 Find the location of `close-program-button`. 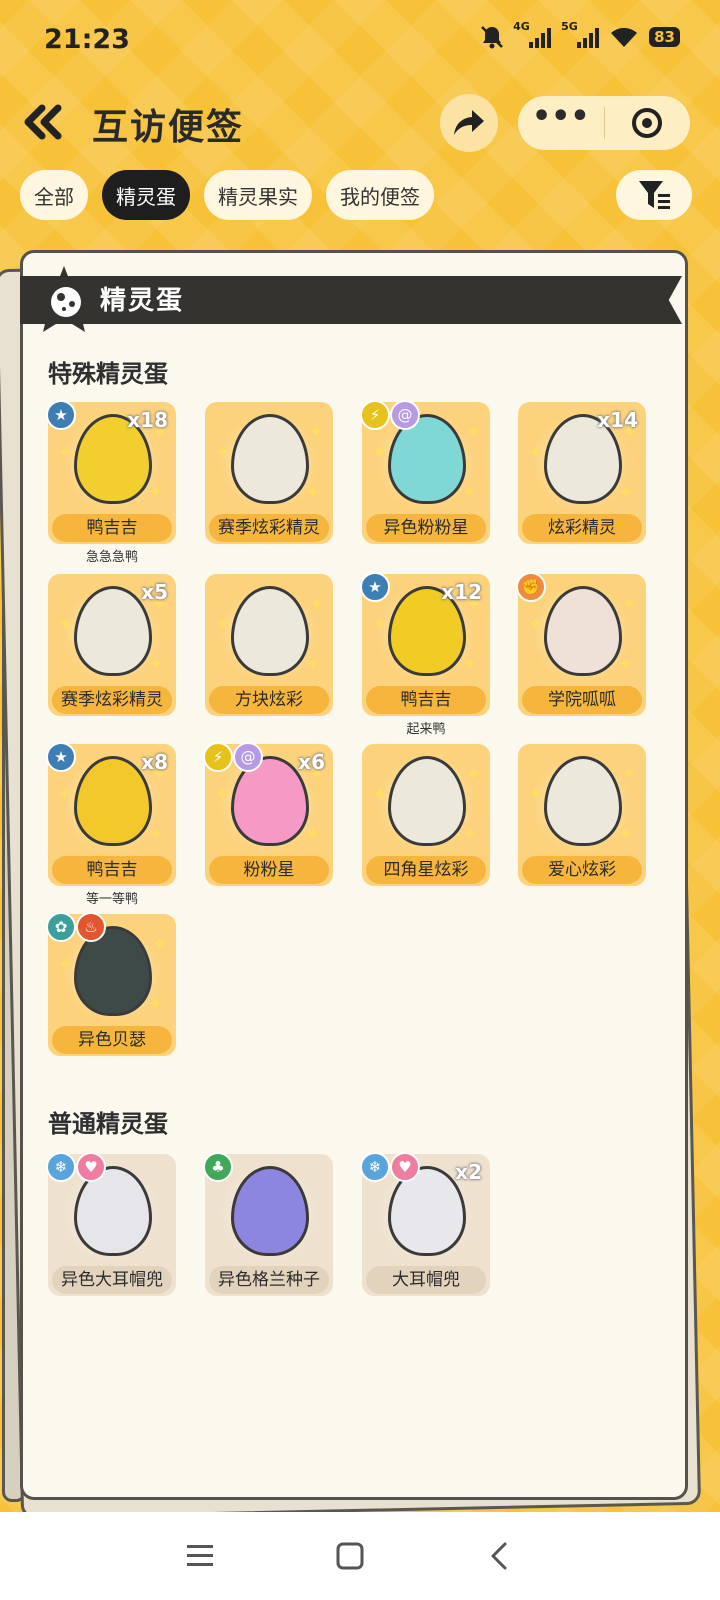

close-program-button is located at coordinates (648, 123).